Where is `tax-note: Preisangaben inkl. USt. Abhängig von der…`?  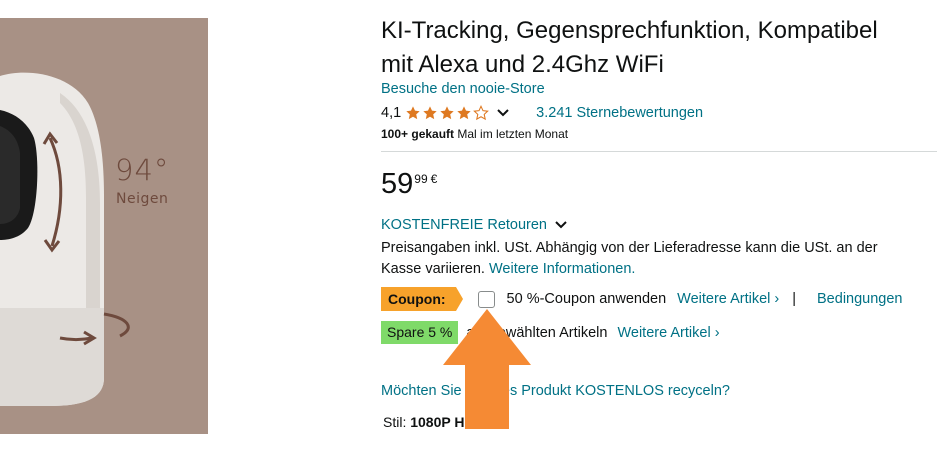 tax-note: Preisangaben inkl. USt. Abhängig von der… is located at coordinates (651, 259).